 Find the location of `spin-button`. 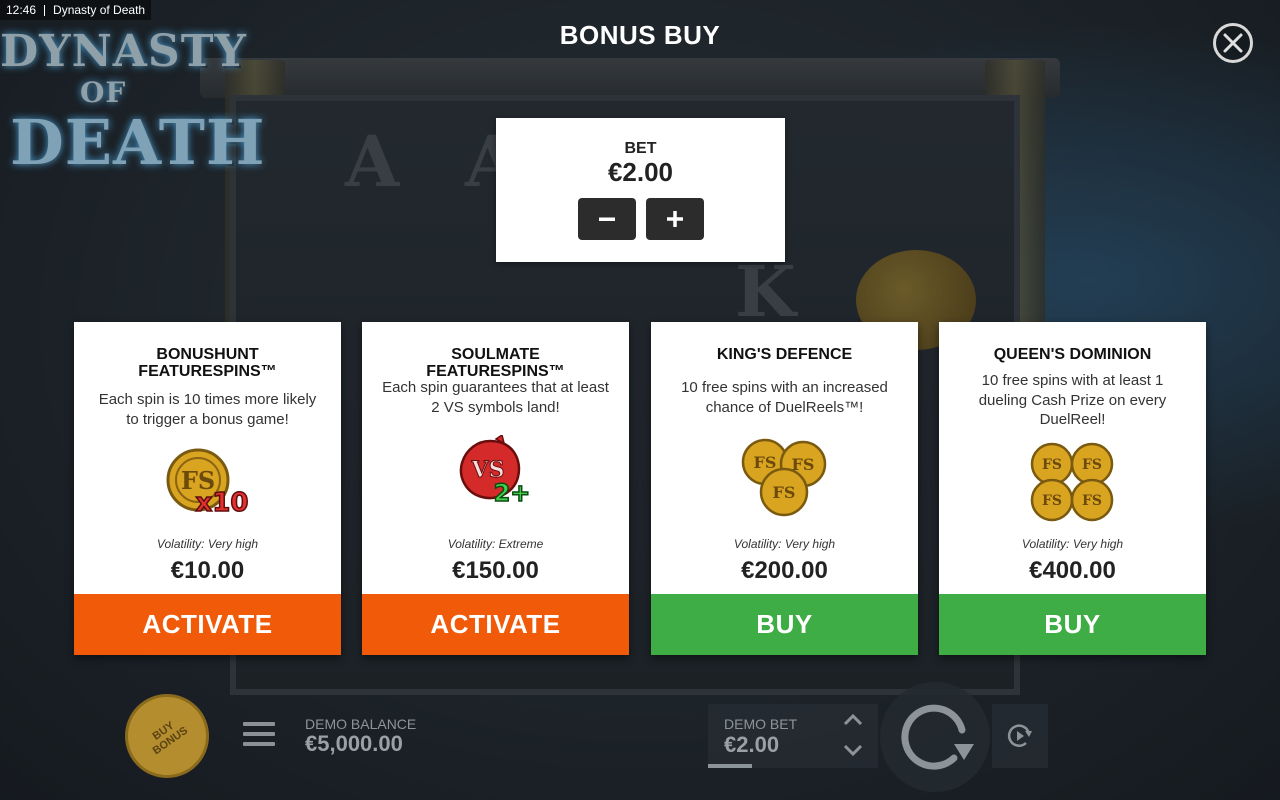

spin-button is located at coordinates (935, 737).